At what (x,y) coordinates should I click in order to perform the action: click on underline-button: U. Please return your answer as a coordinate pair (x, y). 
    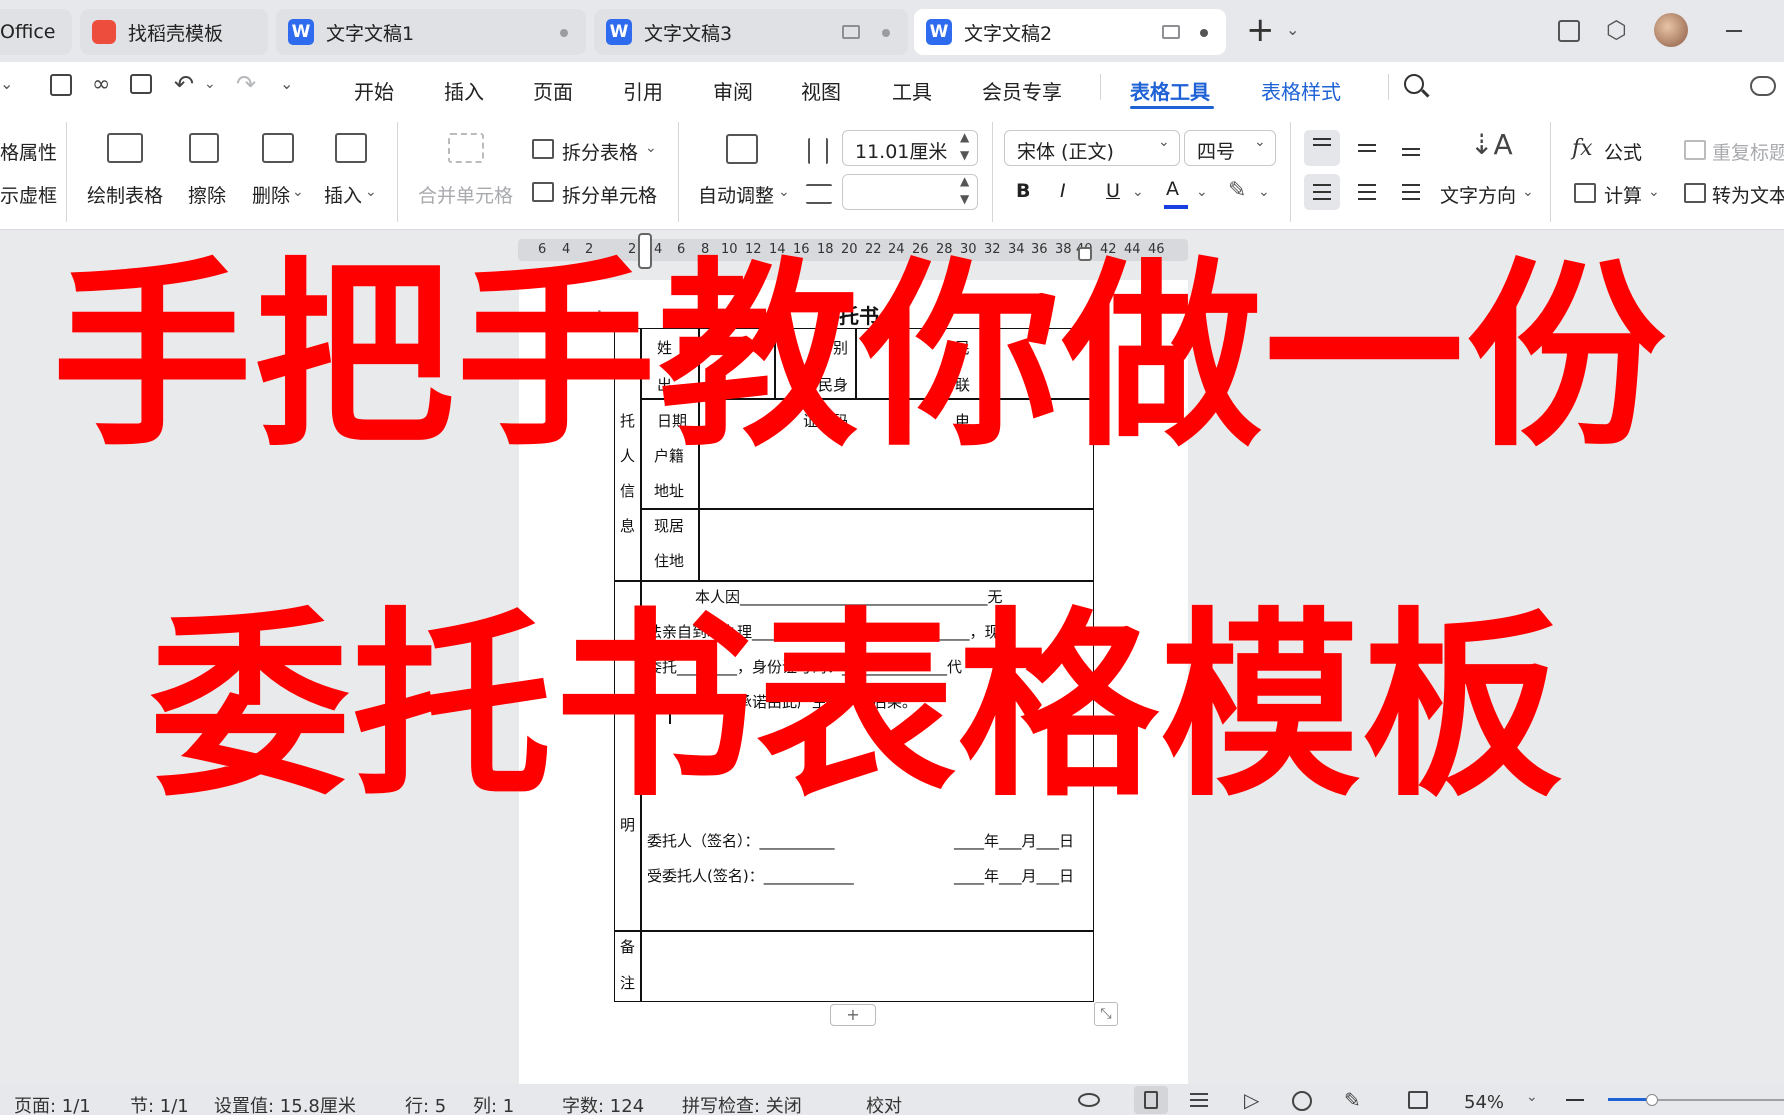
    Looking at the image, I should click on (1113, 191).